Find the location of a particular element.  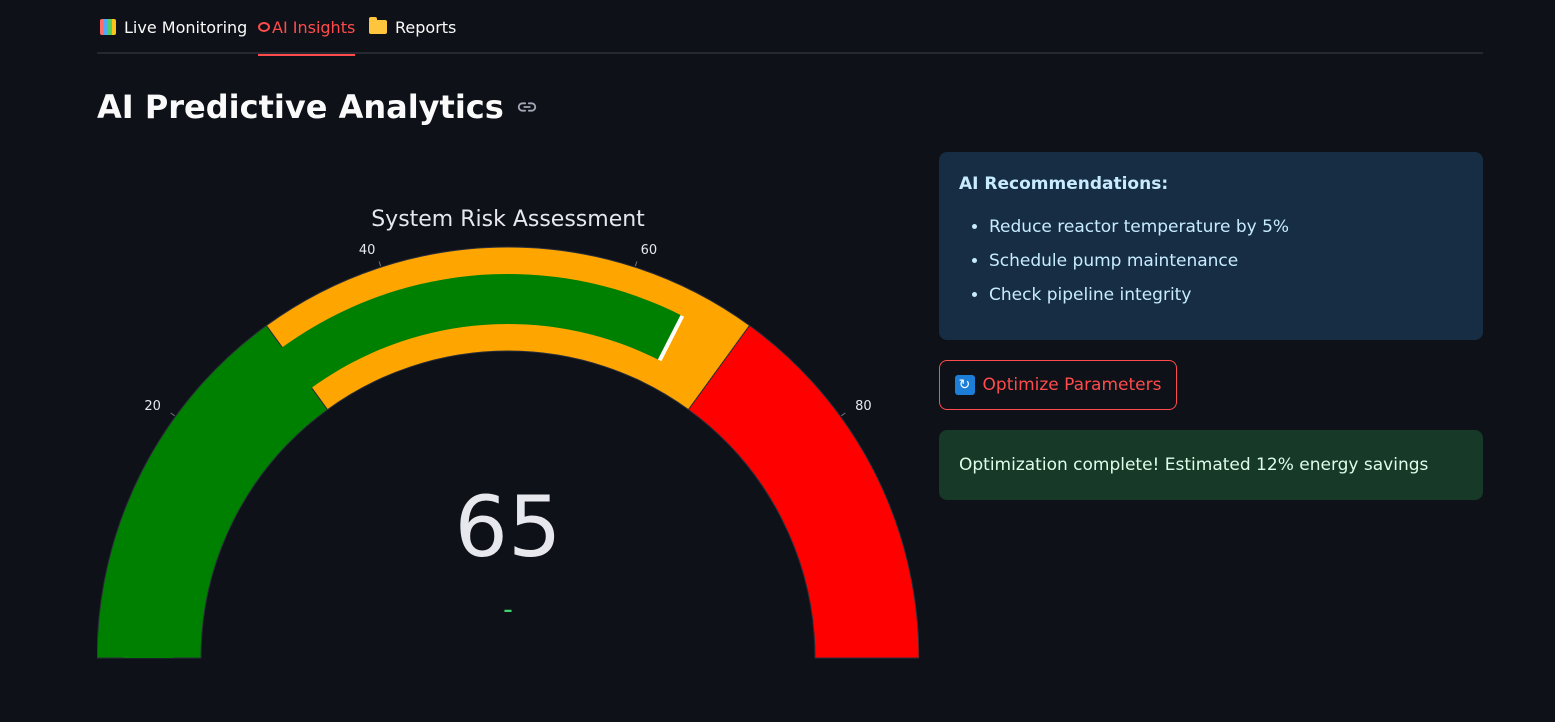

gauge-value: 65 is located at coordinates (508, 527).